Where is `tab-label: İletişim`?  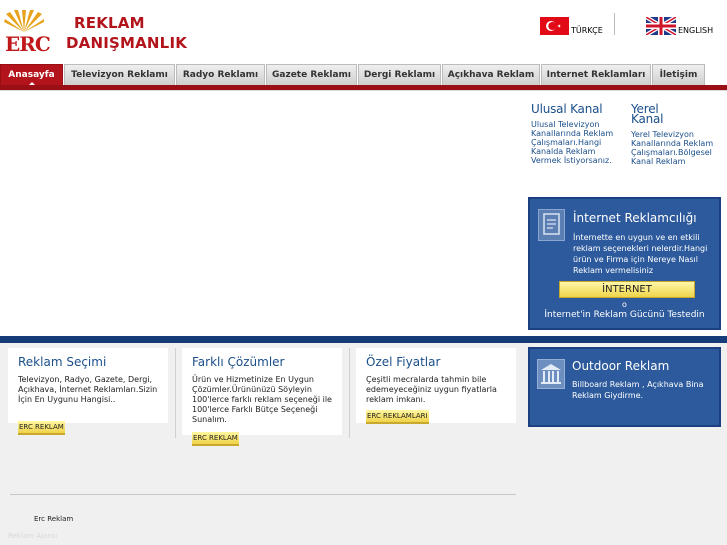
tab-label: İletişim is located at coordinates (678, 75).